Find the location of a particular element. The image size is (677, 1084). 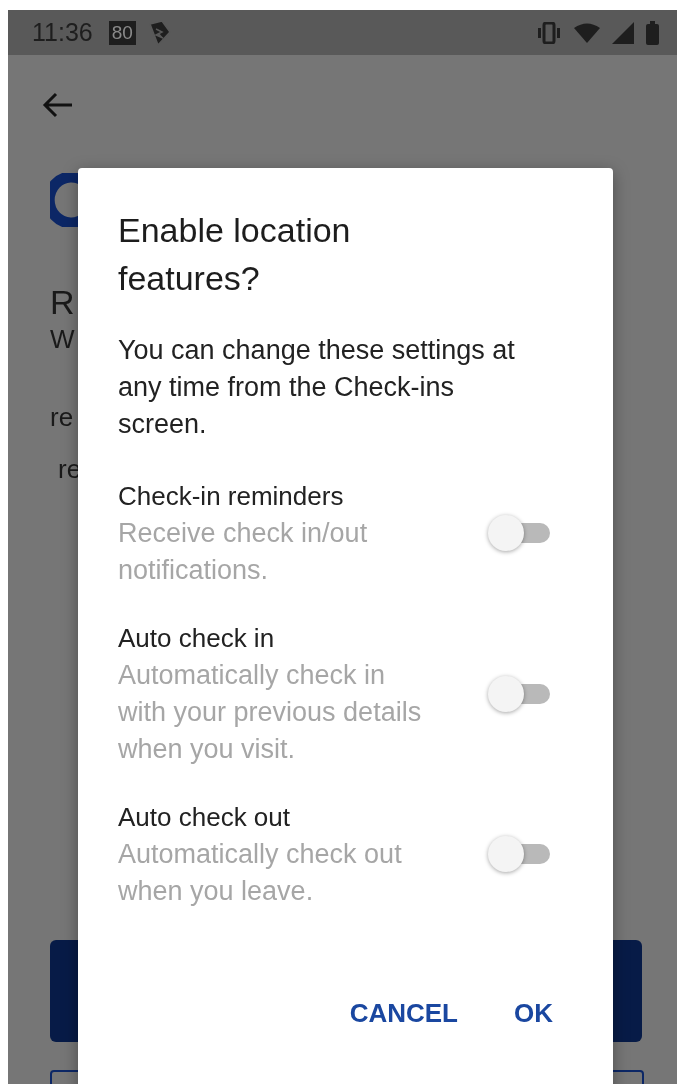

wifi-icon is located at coordinates (587, 32).